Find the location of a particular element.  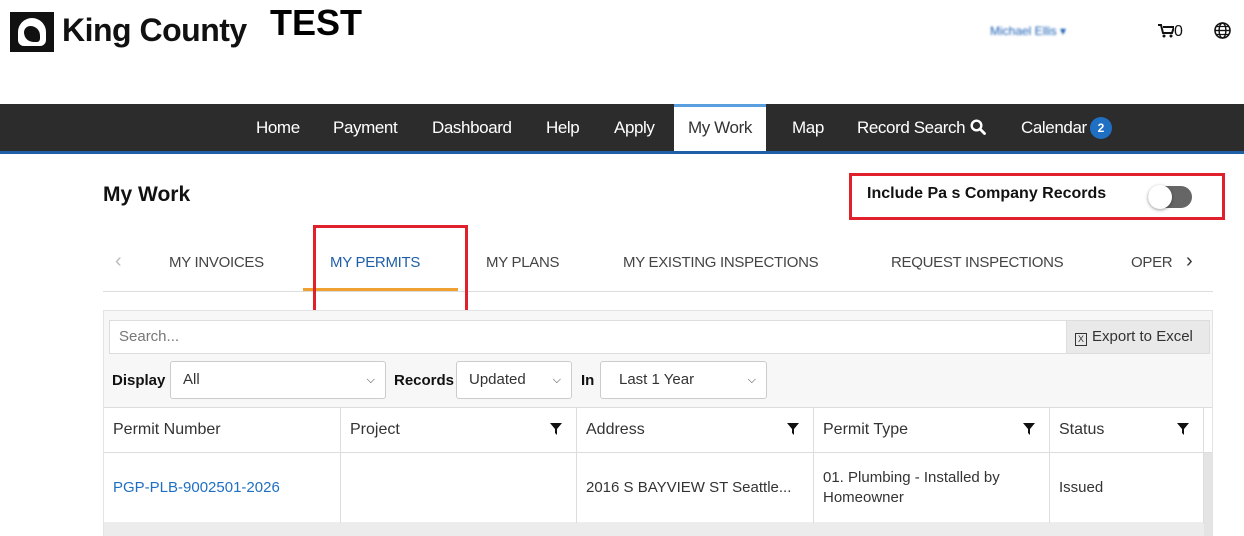

include-company-records-label: Include Pa s Company Records is located at coordinates (987, 193).